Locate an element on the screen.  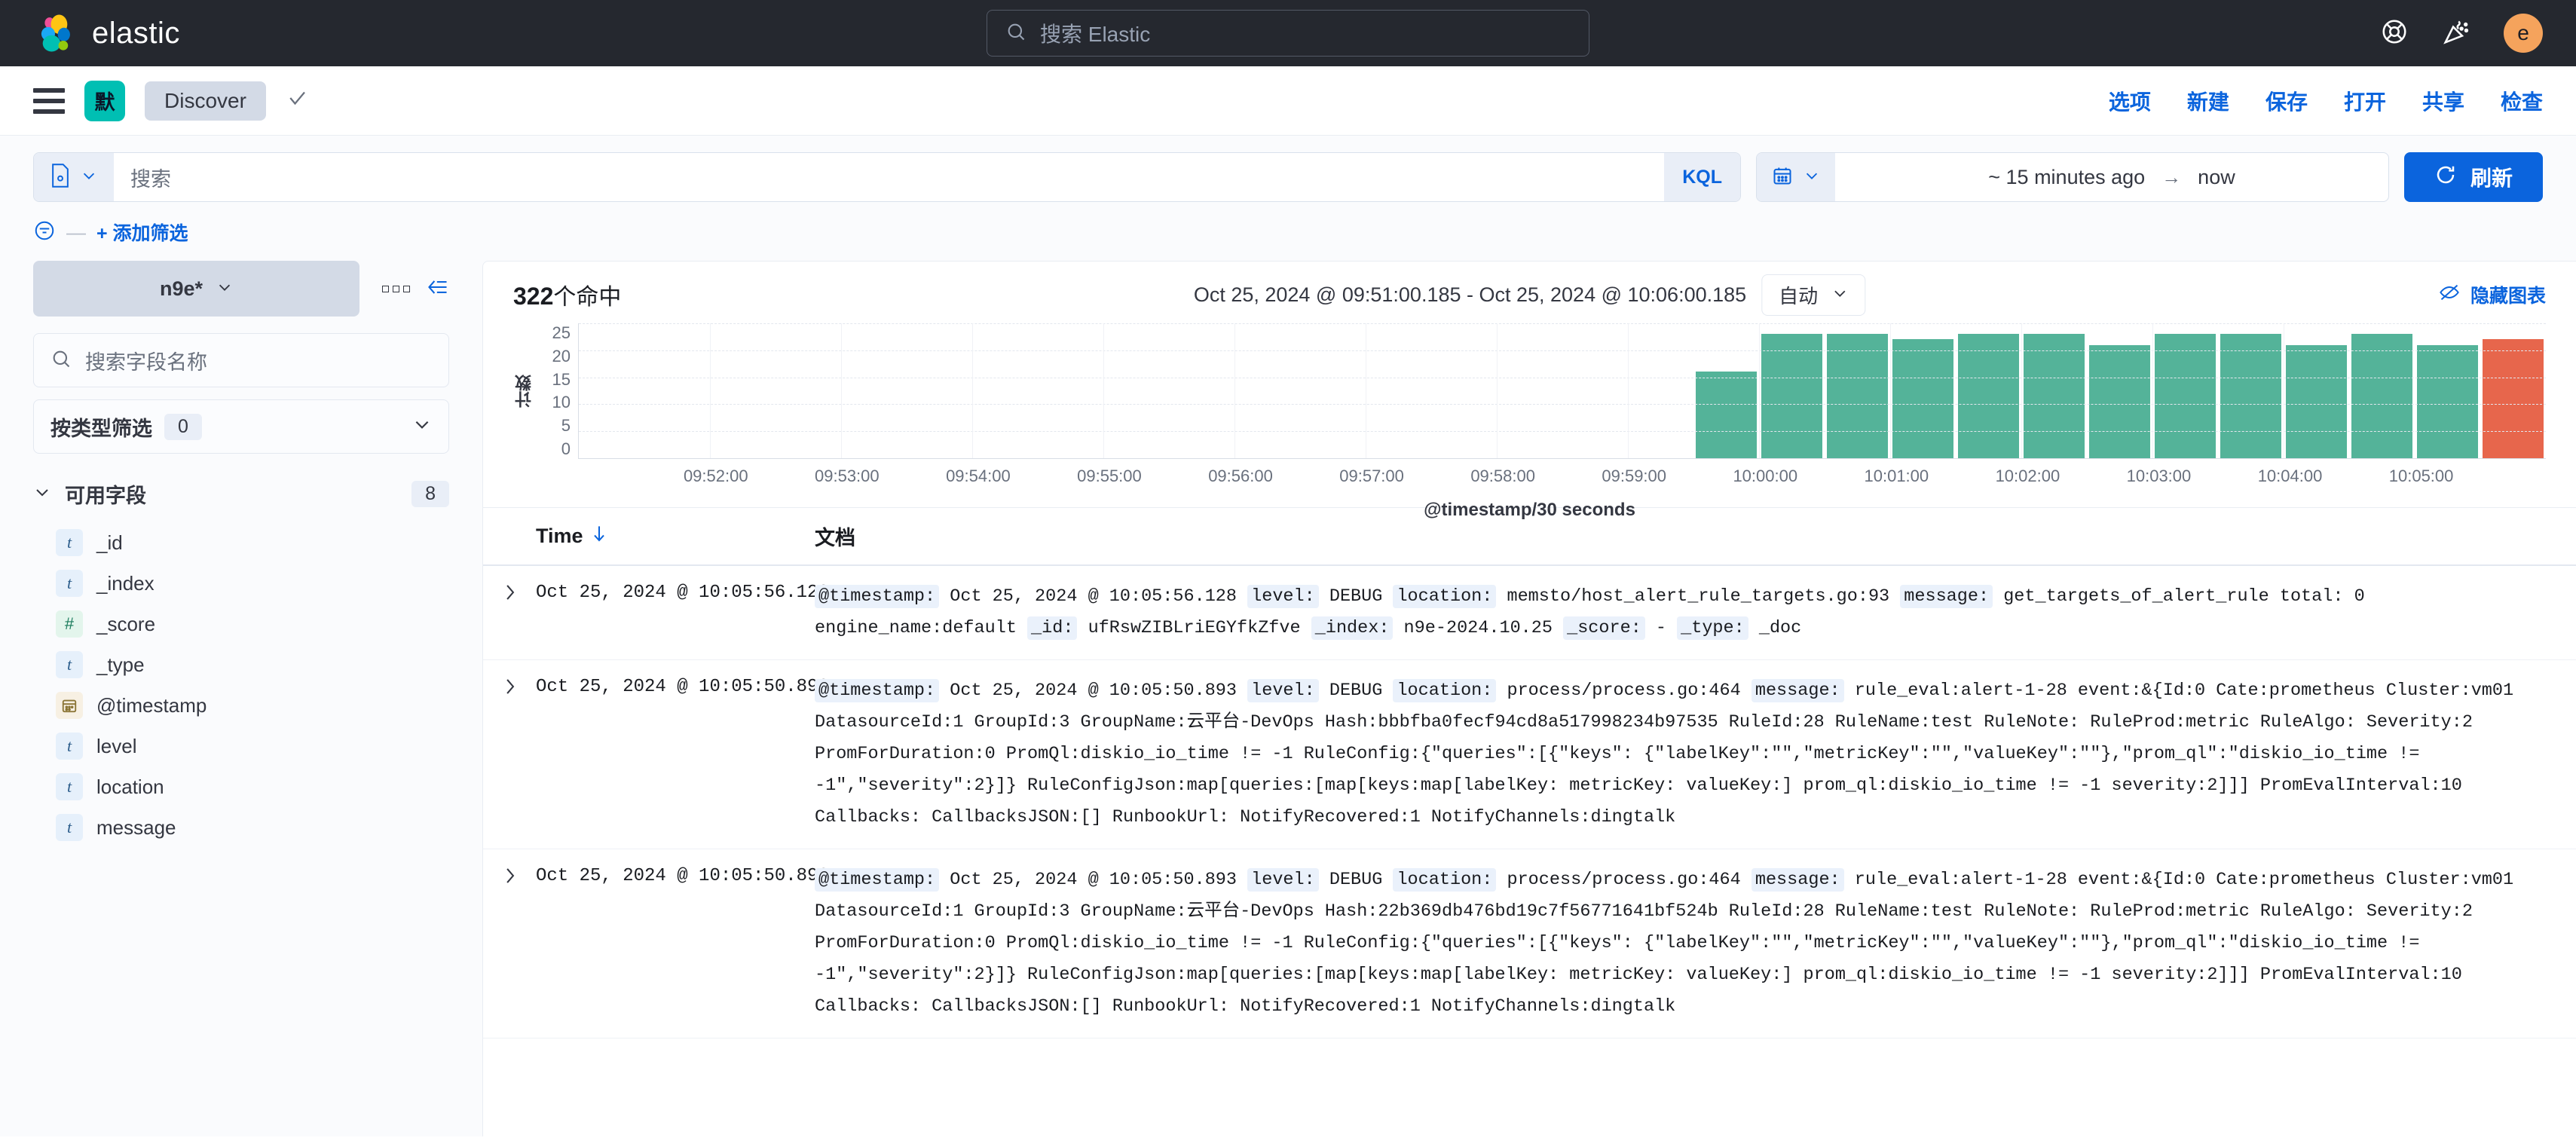
confetti-icon is located at coordinates (2456, 33).